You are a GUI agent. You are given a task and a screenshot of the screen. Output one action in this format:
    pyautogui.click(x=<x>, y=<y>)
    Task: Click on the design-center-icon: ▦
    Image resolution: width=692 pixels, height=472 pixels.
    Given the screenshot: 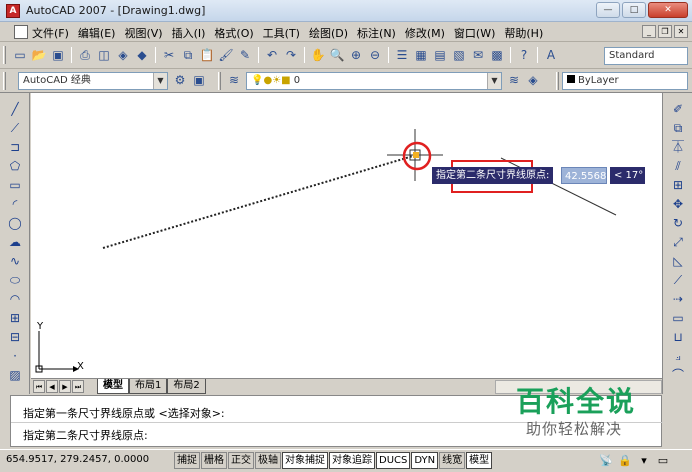 What is the action you would take?
    pyautogui.click(x=421, y=55)
    